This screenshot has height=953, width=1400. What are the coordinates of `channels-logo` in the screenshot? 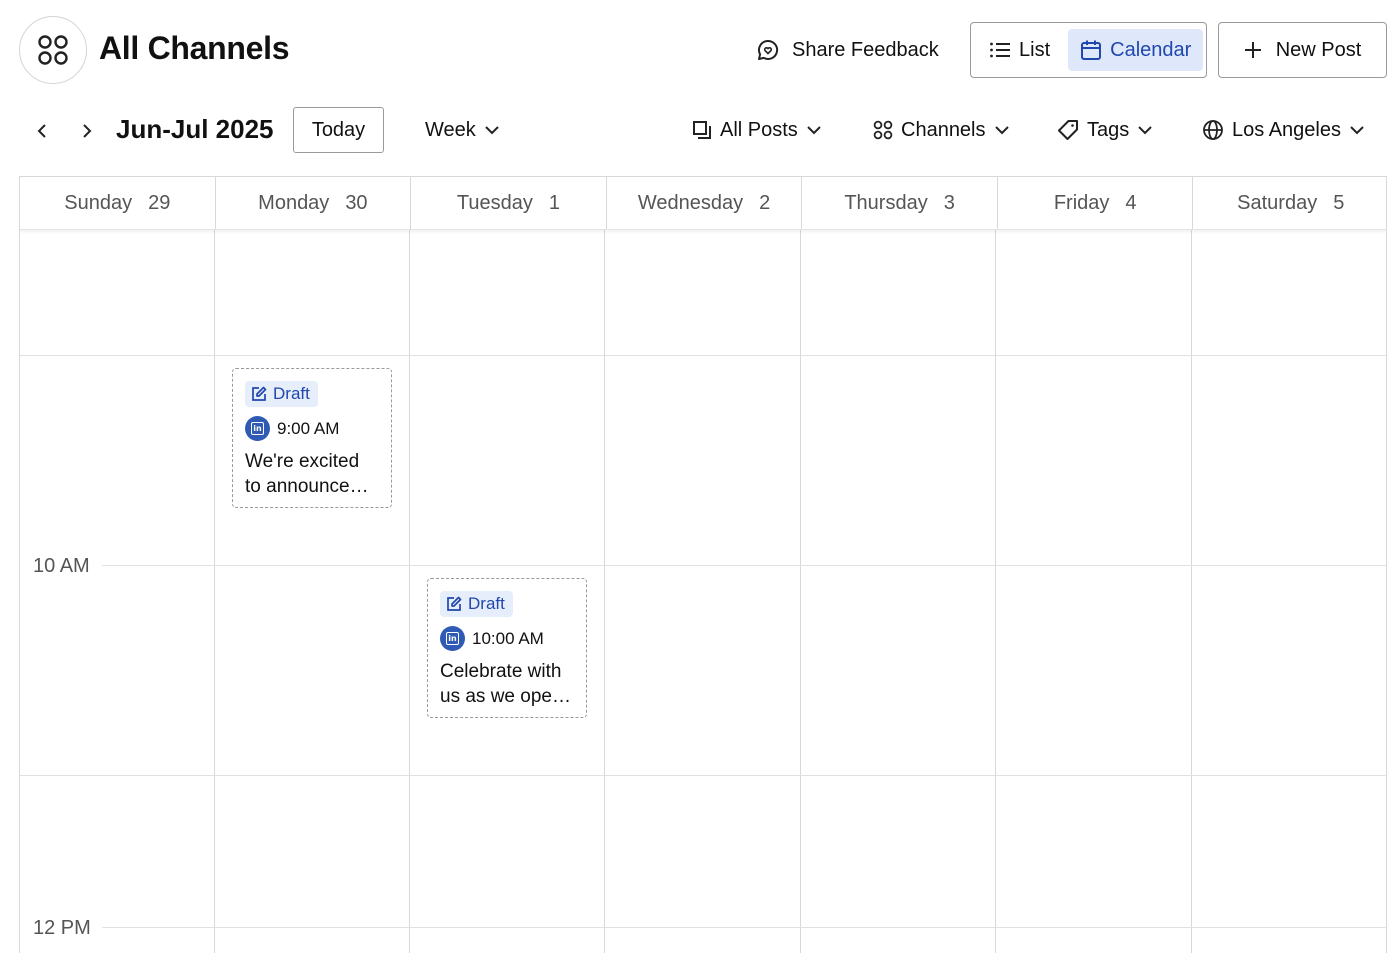 It's located at (53, 50).